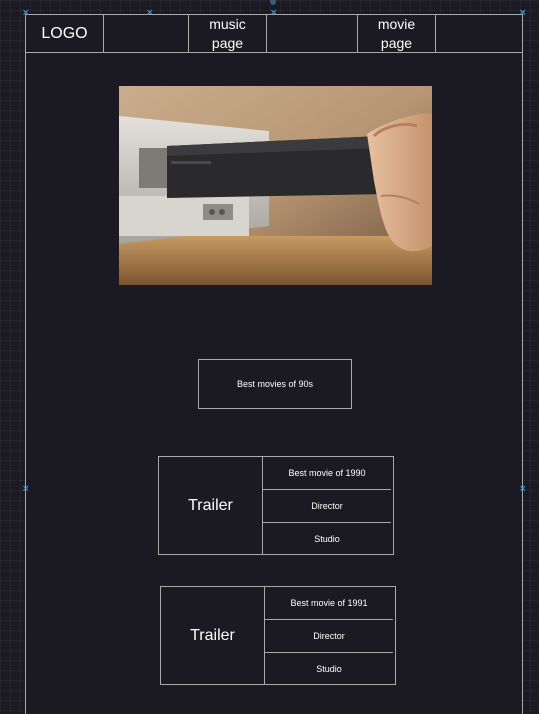 The image size is (539, 714). Describe the element at coordinates (273, 2) in the screenshot. I see `canvas-top-handle` at that location.